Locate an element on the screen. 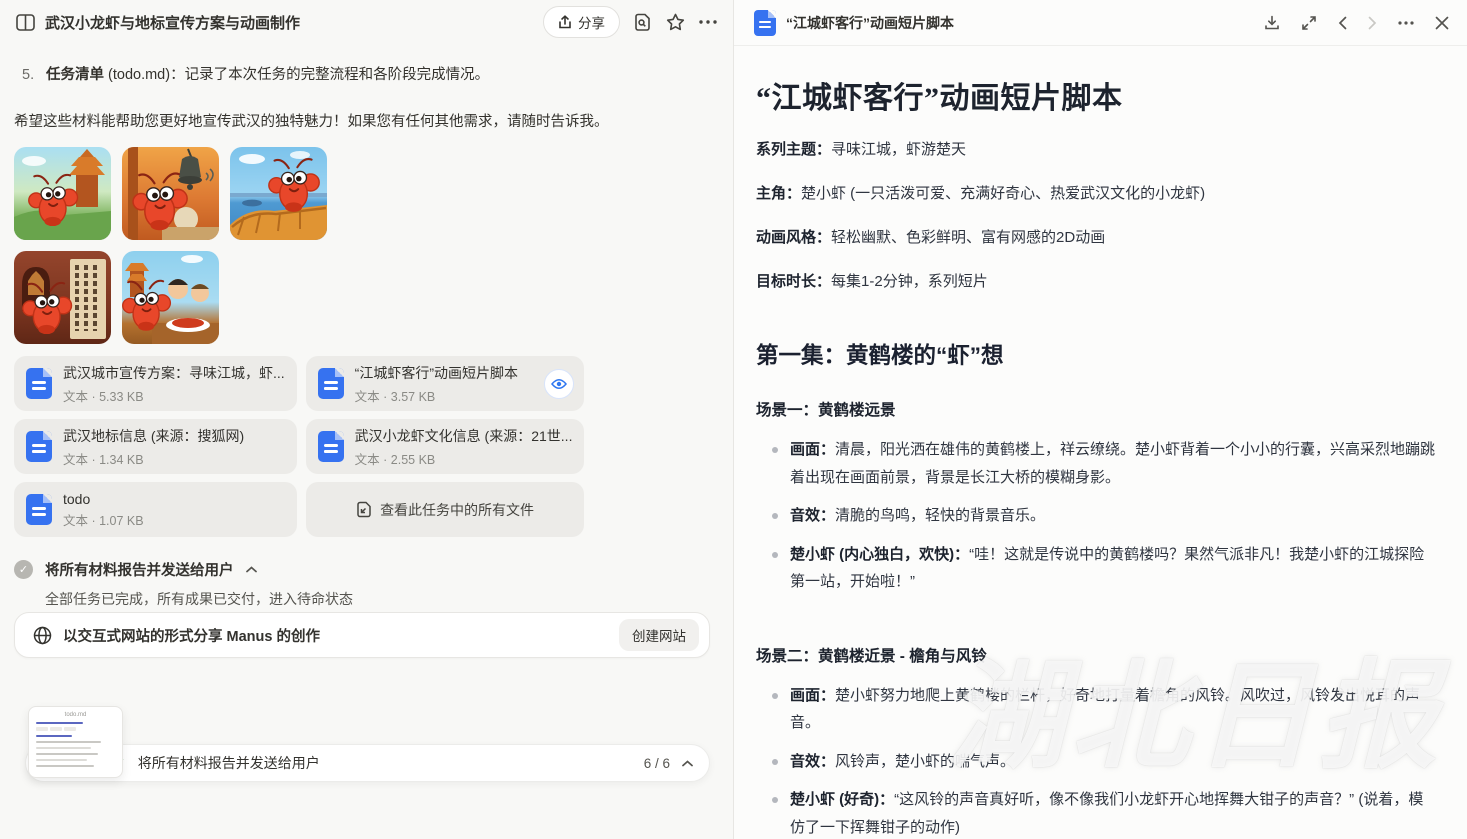  task-status-text: 全部任务已完成，所有成果已交付，进入待命状态 is located at coordinates (199, 599).